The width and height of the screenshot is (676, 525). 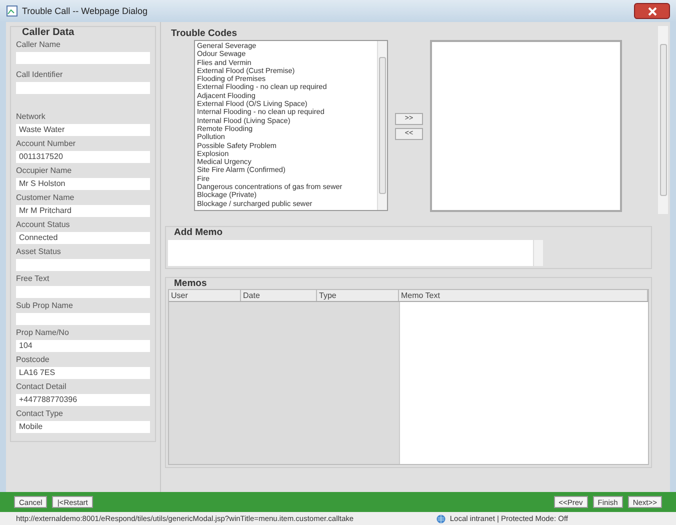 What do you see at coordinates (523, 295) in the screenshot?
I see `column-header: Memo Text` at bounding box center [523, 295].